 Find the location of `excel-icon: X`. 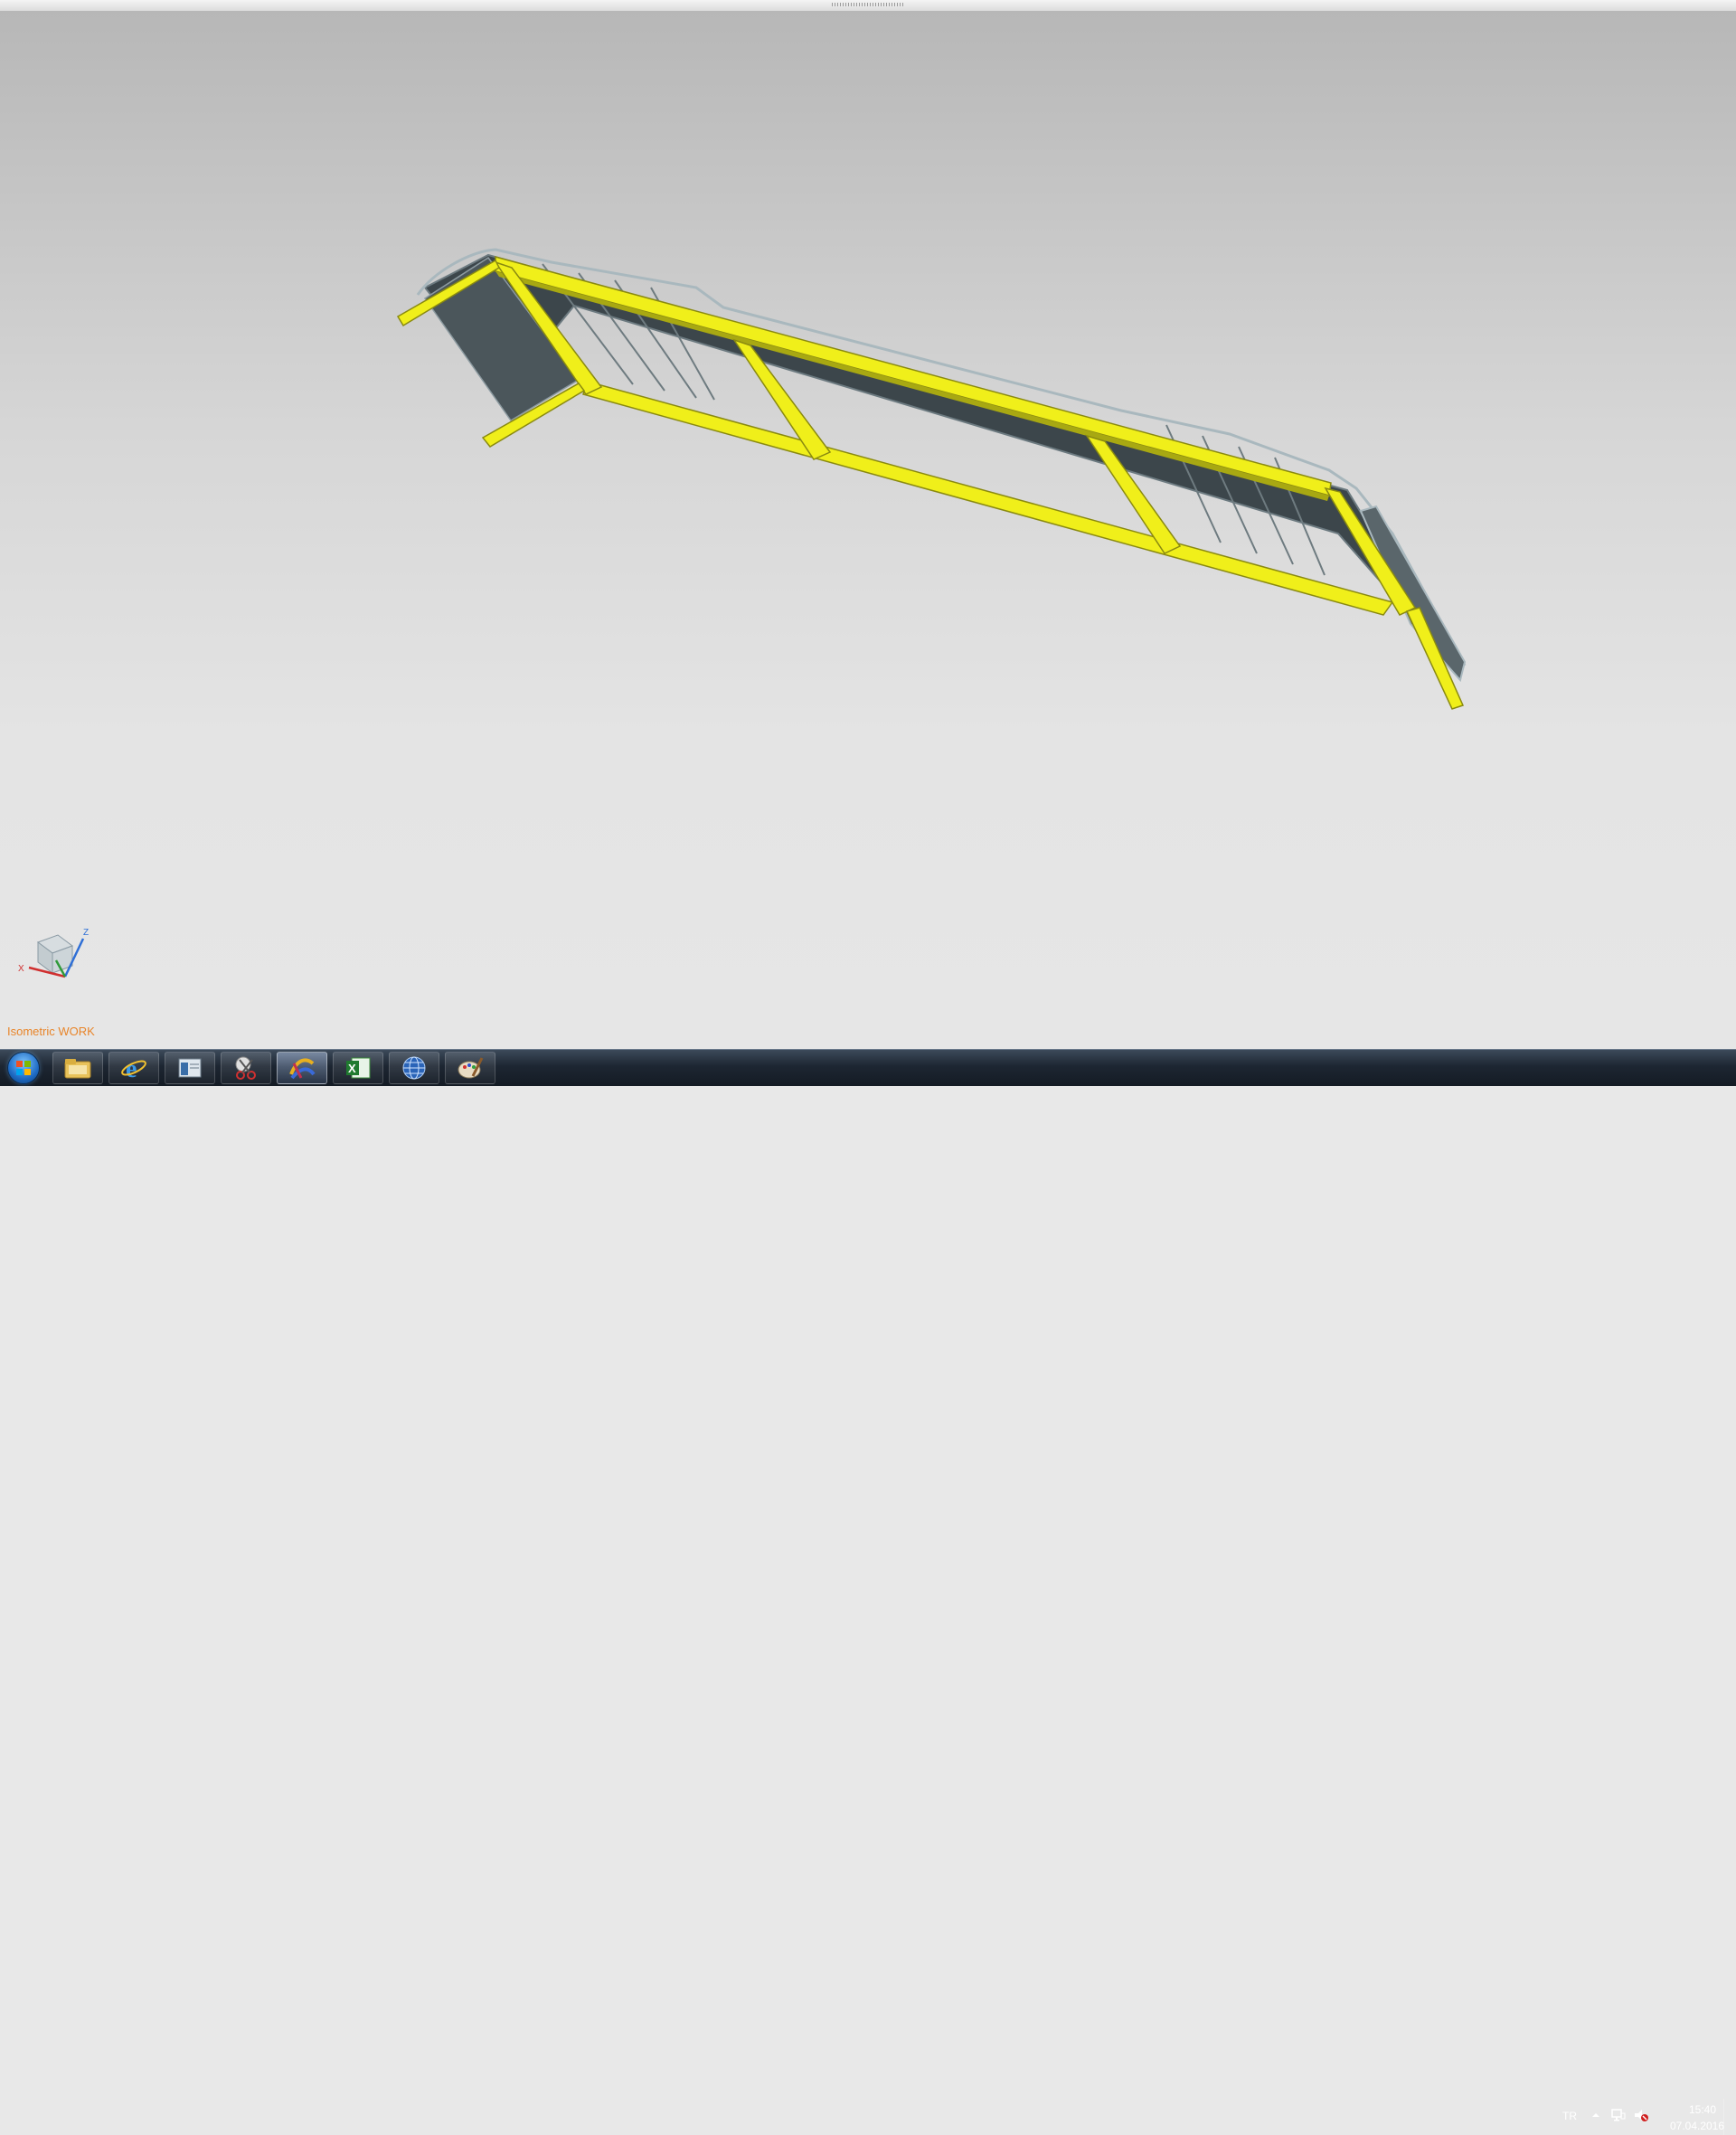

excel-icon: X is located at coordinates (359, 1068).